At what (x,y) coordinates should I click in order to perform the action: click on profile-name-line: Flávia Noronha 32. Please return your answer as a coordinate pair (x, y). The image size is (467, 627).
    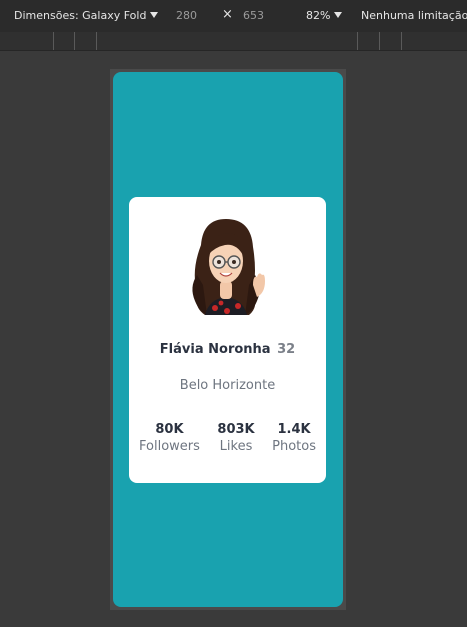
    Looking at the image, I should click on (227, 349).